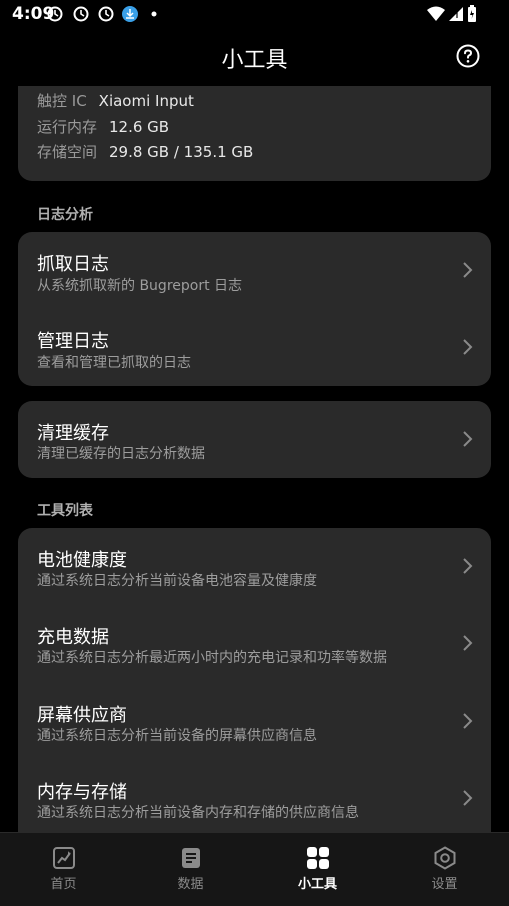 This screenshot has height=906, width=509. What do you see at coordinates (254, 60) in the screenshot?
I see `page-title: 小工具` at bounding box center [254, 60].